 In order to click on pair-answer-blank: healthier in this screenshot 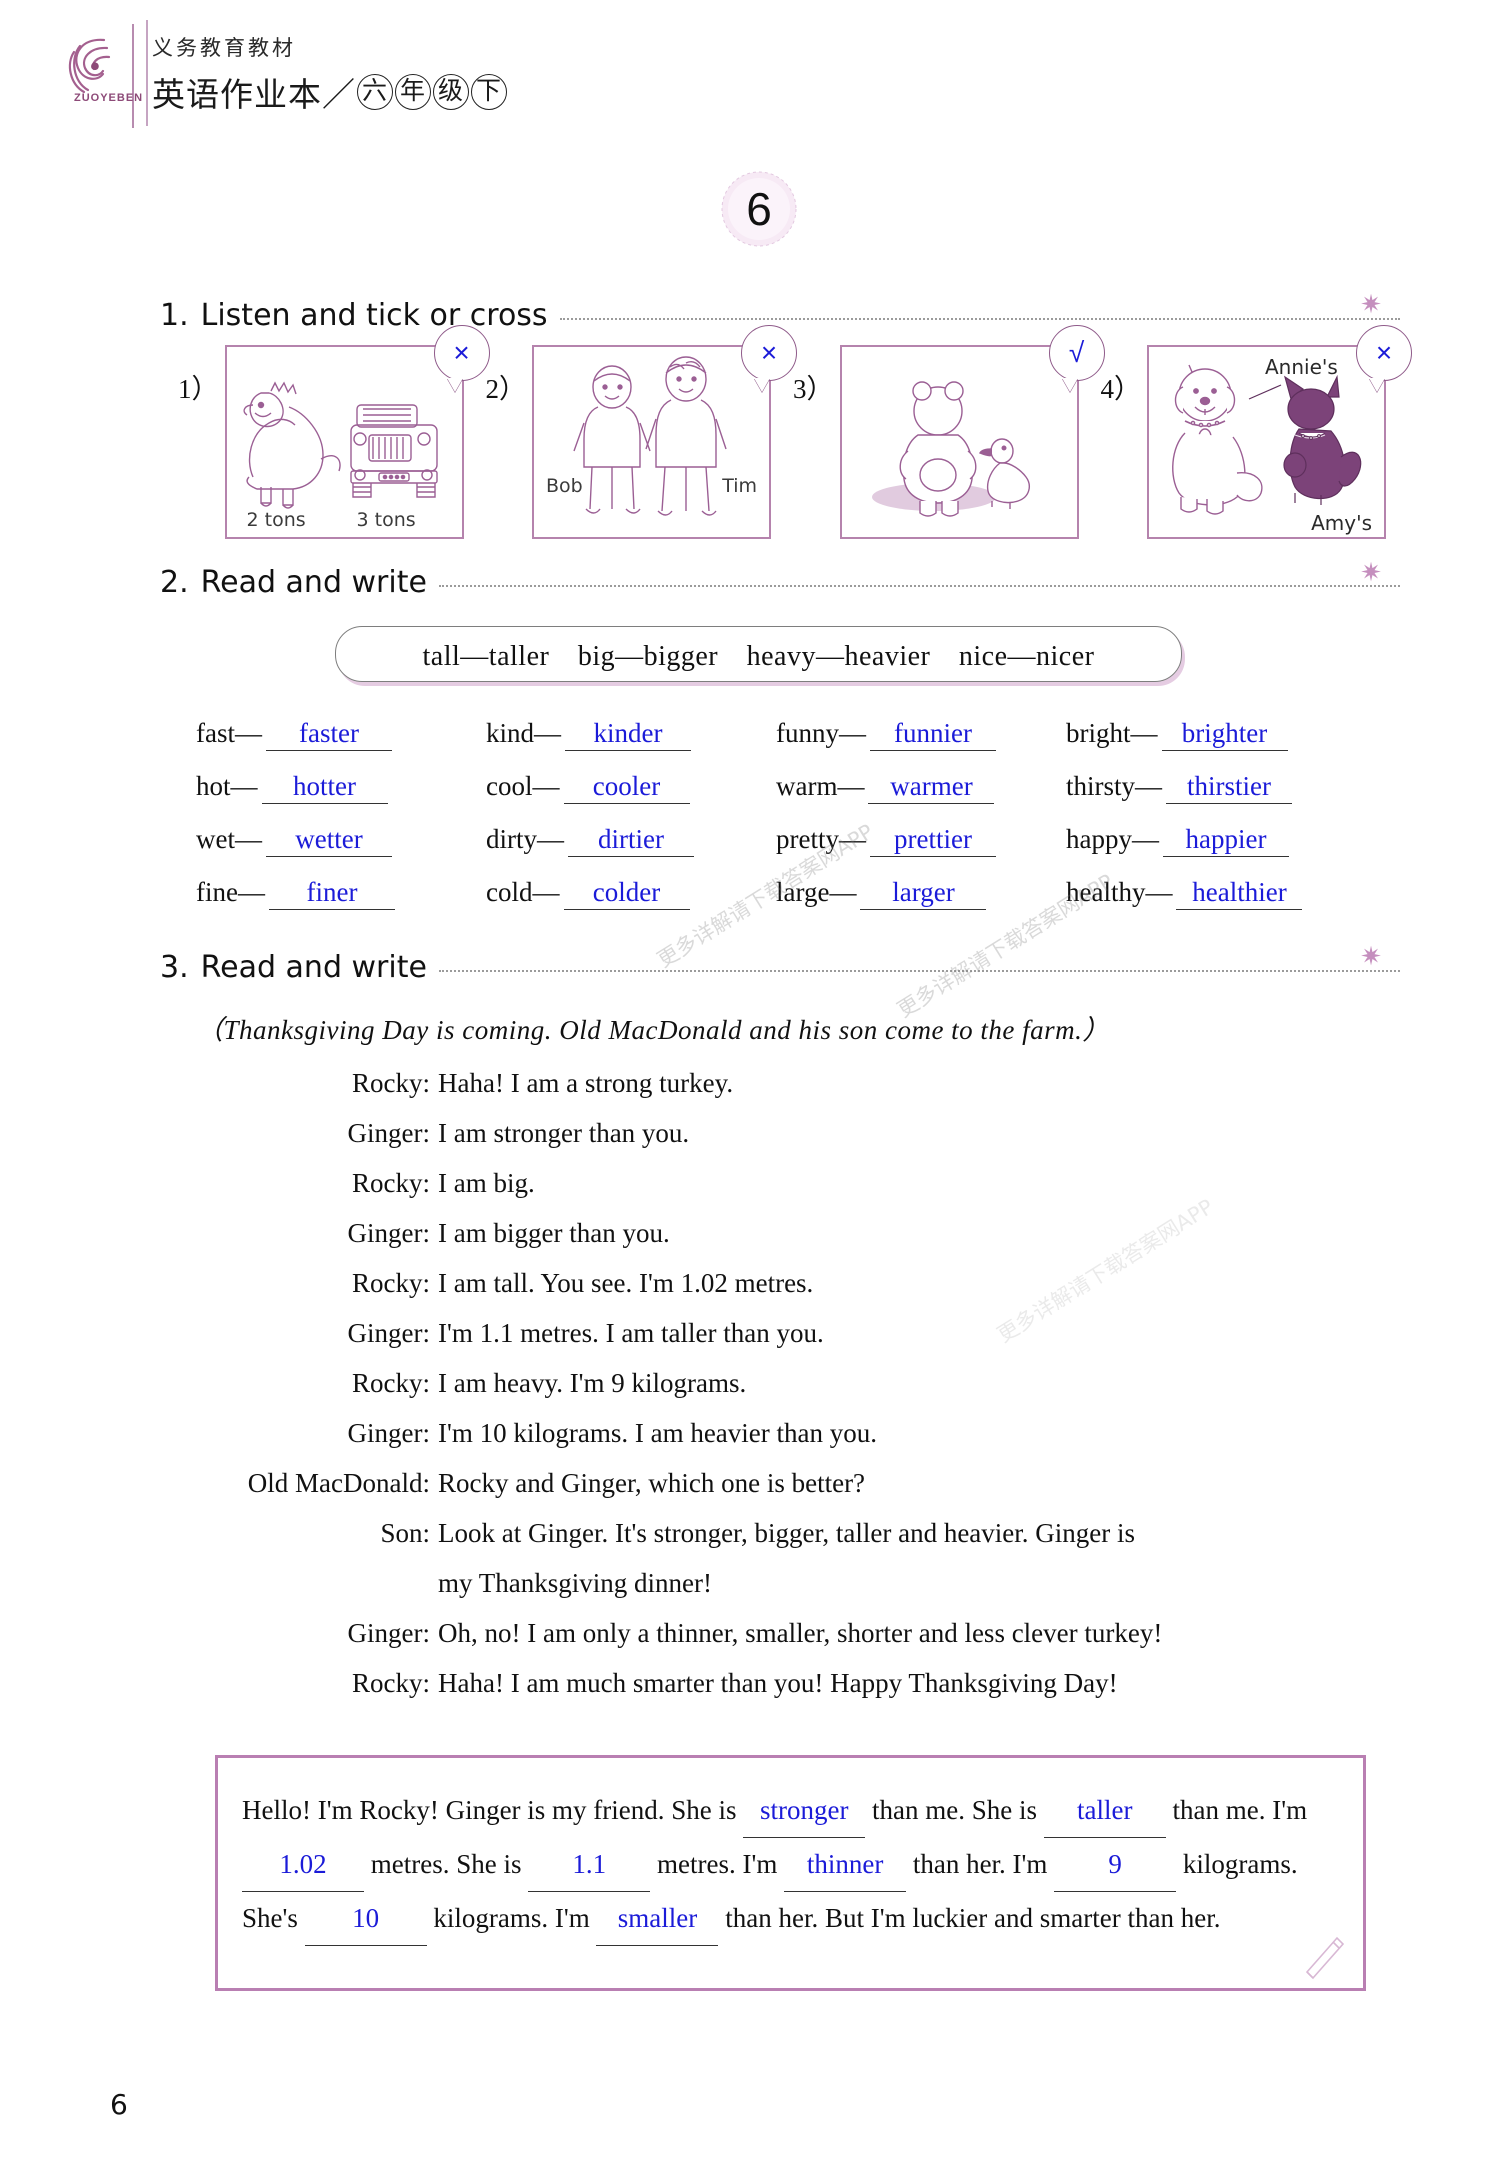, I will do `click(1239, 893)`.